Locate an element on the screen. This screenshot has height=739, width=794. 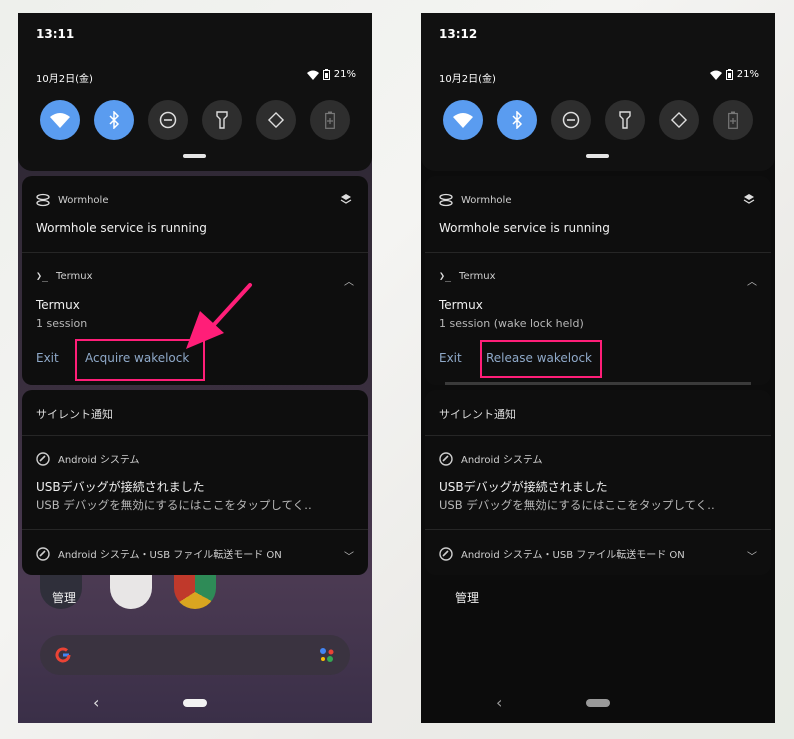
highlight-box is located at coordinates (541, 359).